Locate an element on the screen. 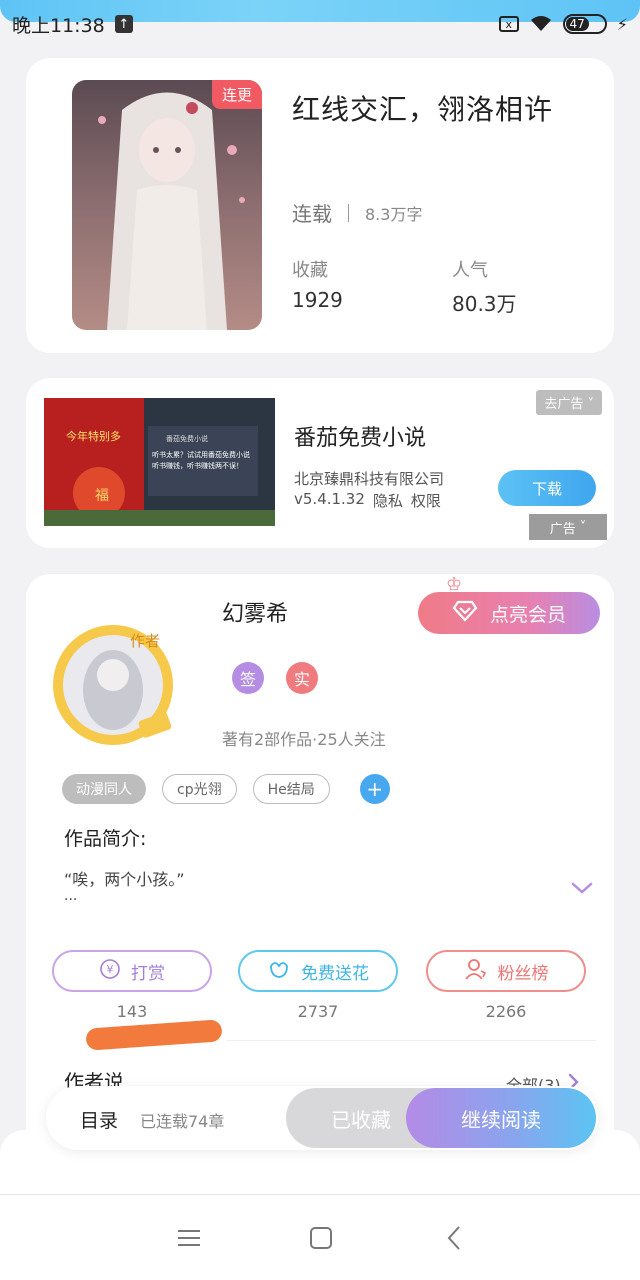 The height and width of the screenshot is (1280, 640). signed-badge: 签 is located at coordinates (248, 678).